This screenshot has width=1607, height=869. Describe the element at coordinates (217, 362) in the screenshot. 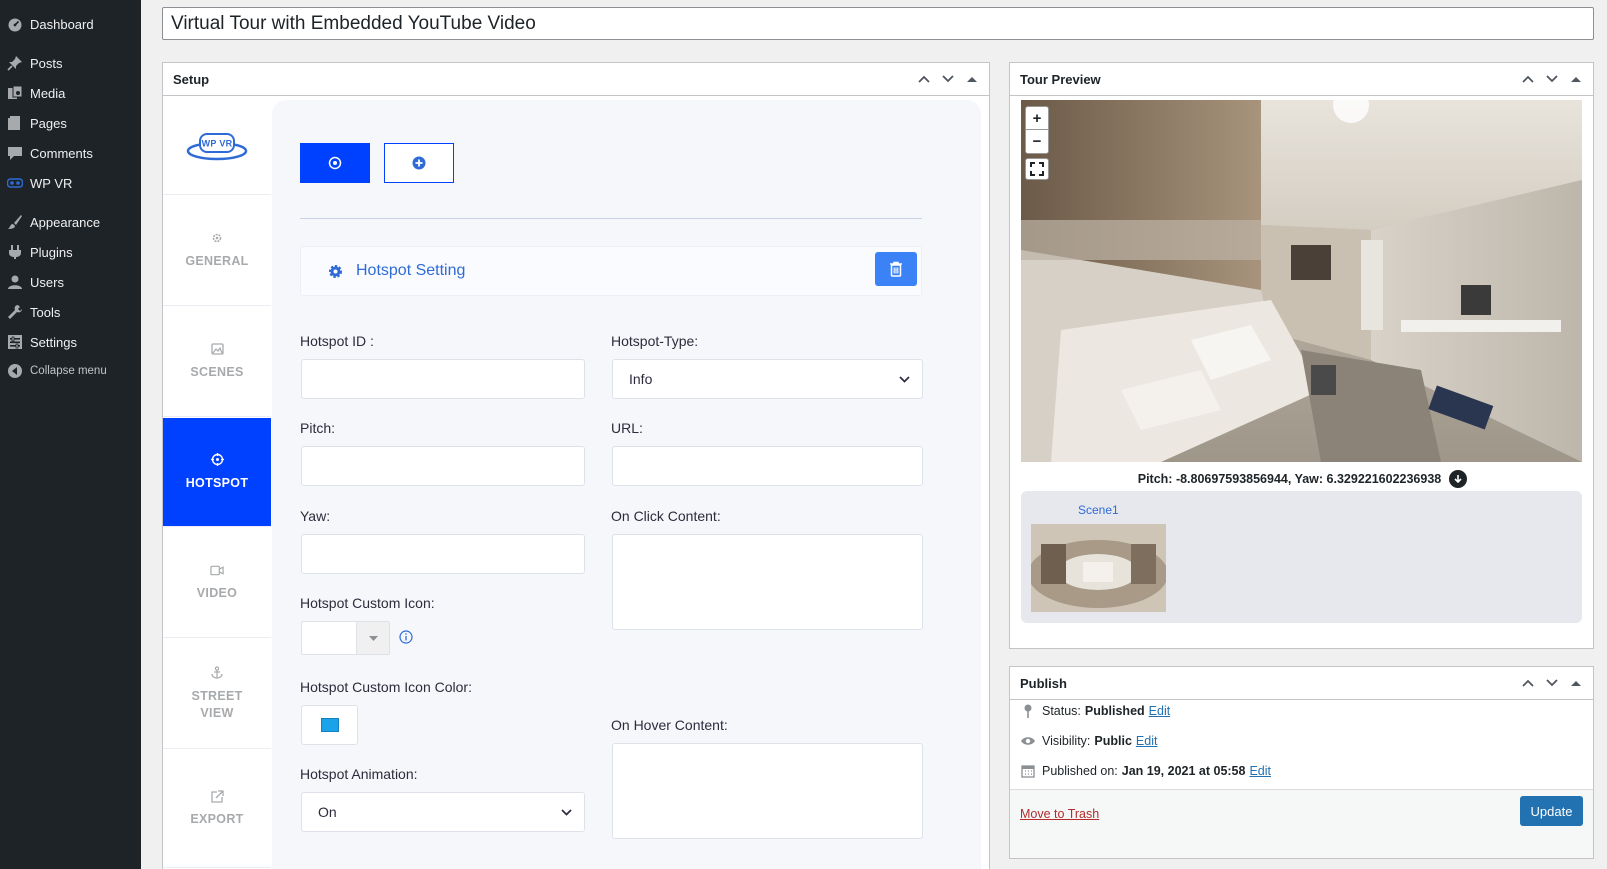

I see `tab-scenes: SCENES` at that location.